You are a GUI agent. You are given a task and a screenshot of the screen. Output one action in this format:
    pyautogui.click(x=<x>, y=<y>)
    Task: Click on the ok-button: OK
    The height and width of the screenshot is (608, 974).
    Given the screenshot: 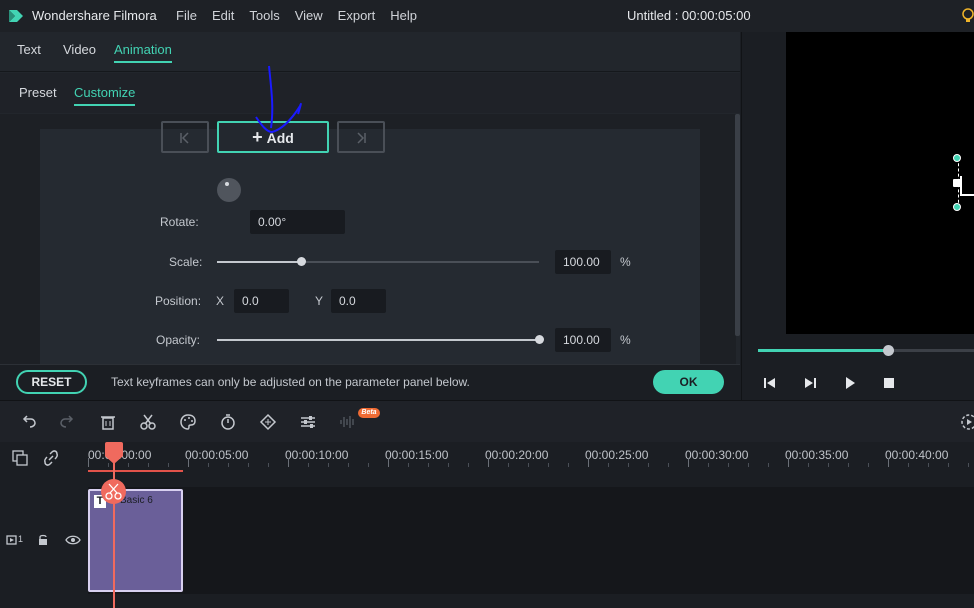 What is the action you would take?
    pyautogui.click(x=688, y=382)
    